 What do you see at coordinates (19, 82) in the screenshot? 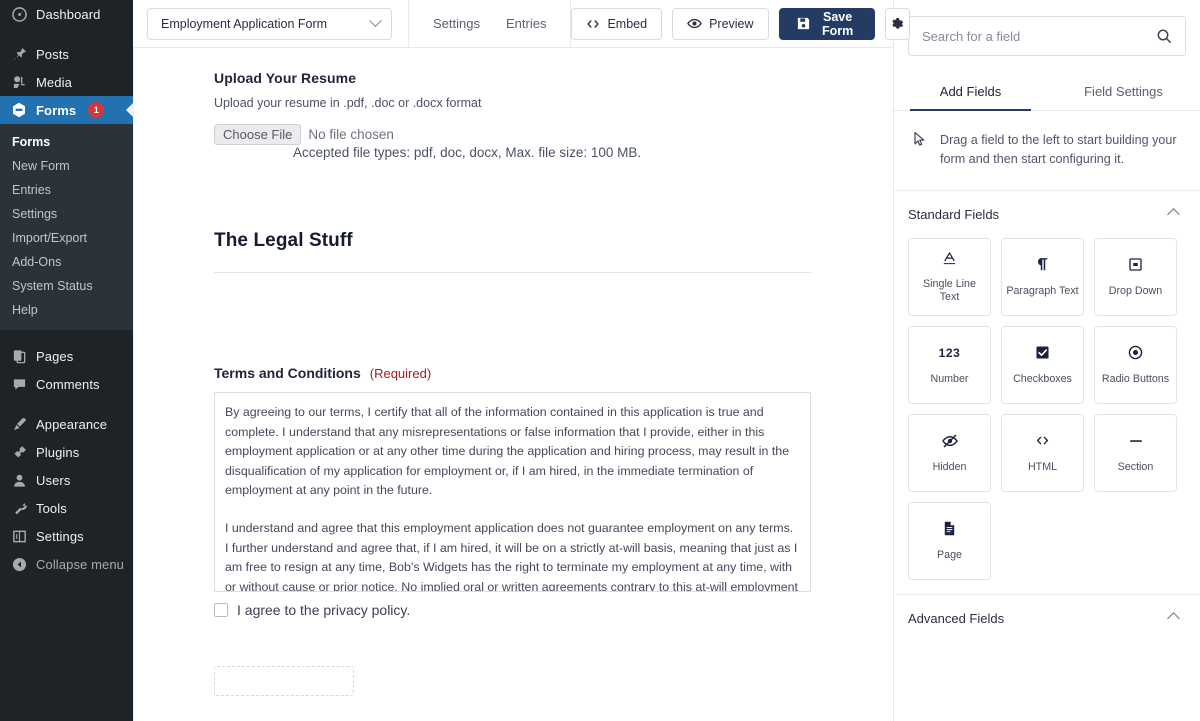
I see `media-icon` at bounding box center [19, 82].